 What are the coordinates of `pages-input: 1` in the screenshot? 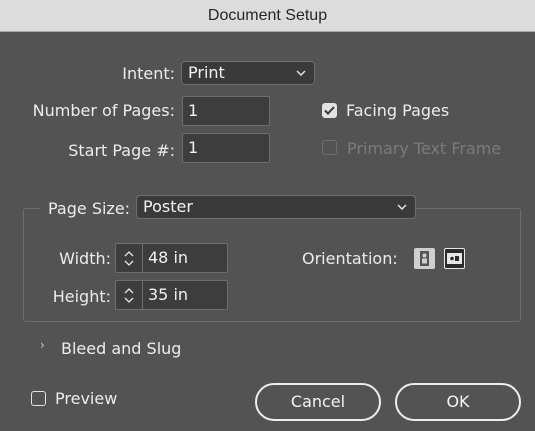 It's located at (226, 111).